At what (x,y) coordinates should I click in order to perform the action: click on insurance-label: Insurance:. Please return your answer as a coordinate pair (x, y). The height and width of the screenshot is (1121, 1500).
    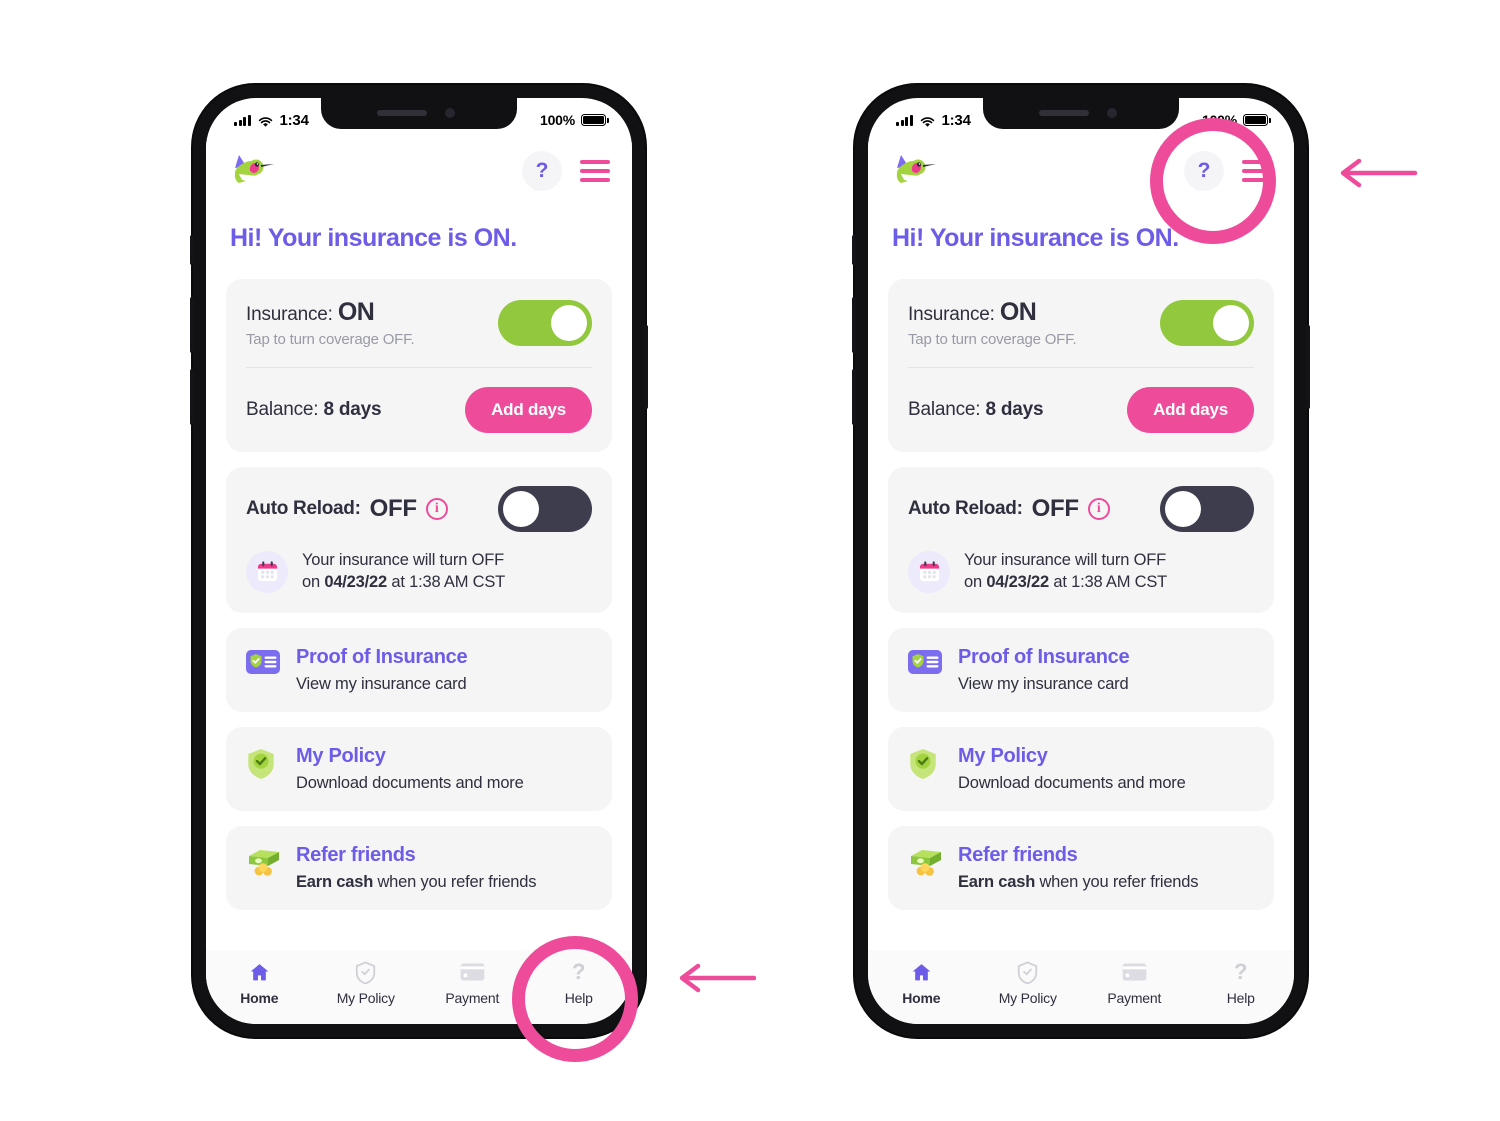
    Looking at the image, I should click on (289, 314).